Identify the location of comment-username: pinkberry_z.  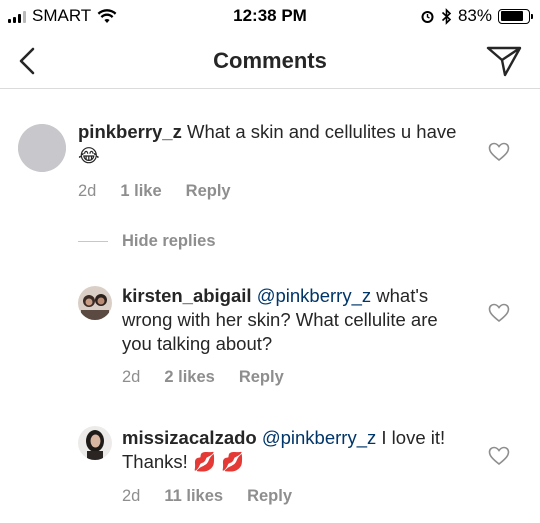
(130, 131).